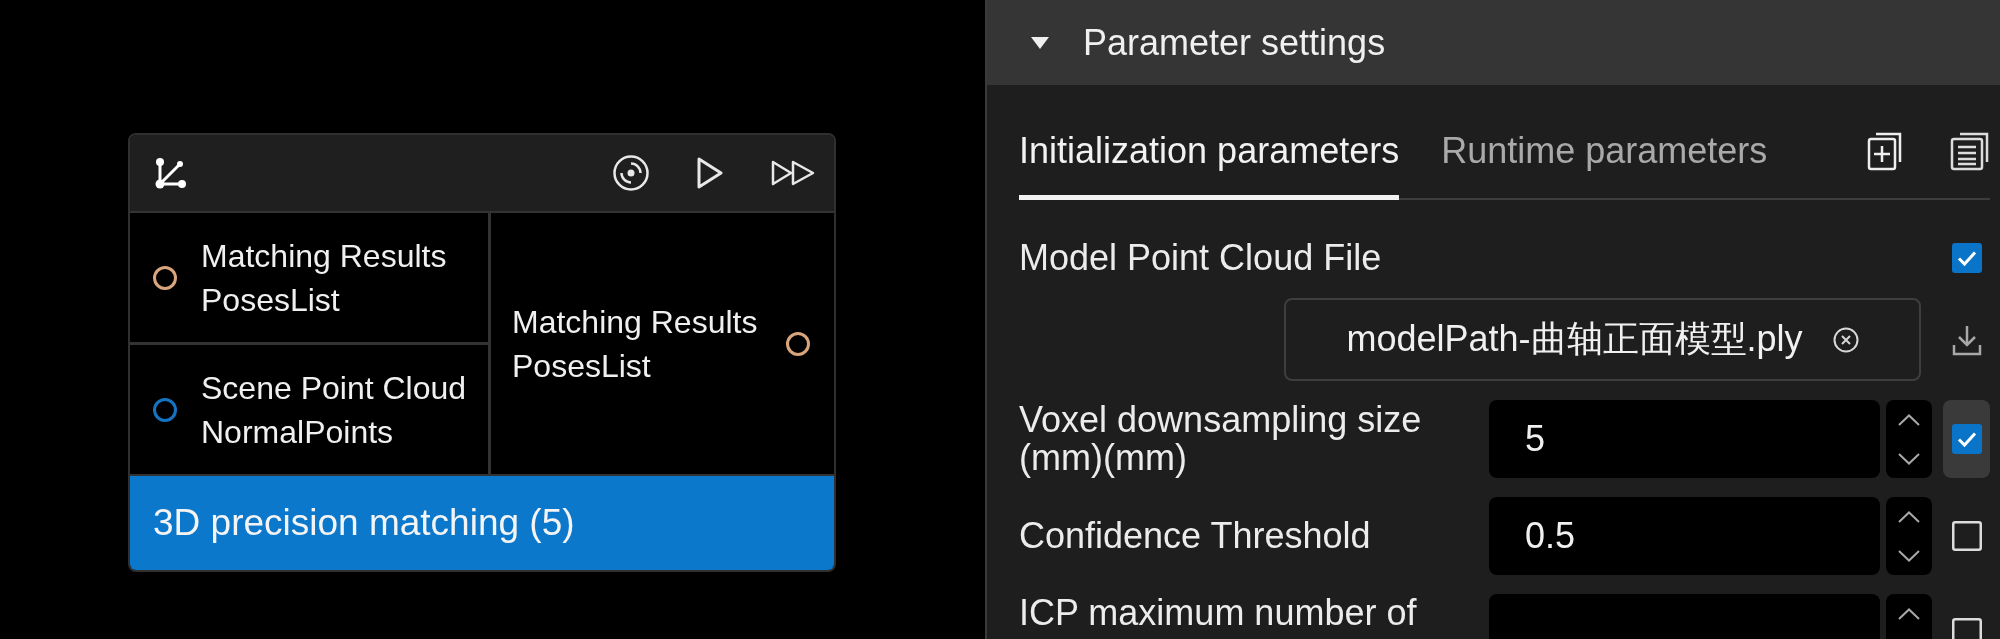  What do you see at coordinates (1493, 42) in the screenshot?
I see `section-header: Parameter settings` at bounding box center [1493, 42].